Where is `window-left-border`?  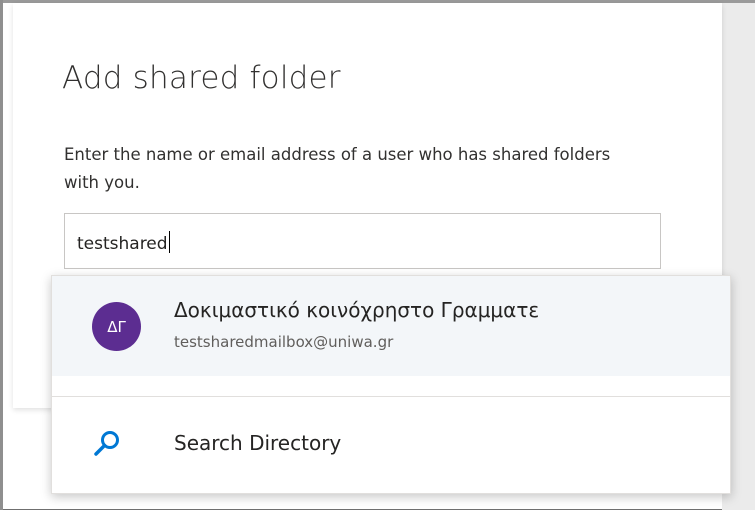
window-left-border is located at coordinates (1, 255).